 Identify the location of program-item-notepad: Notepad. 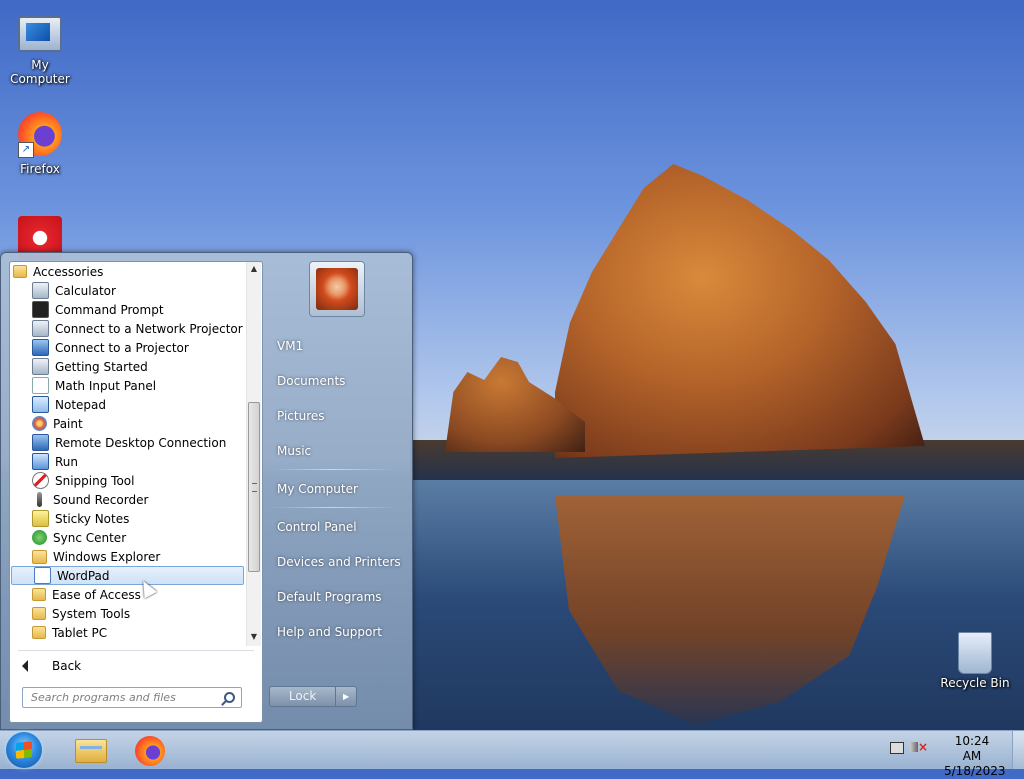
(128, 404).